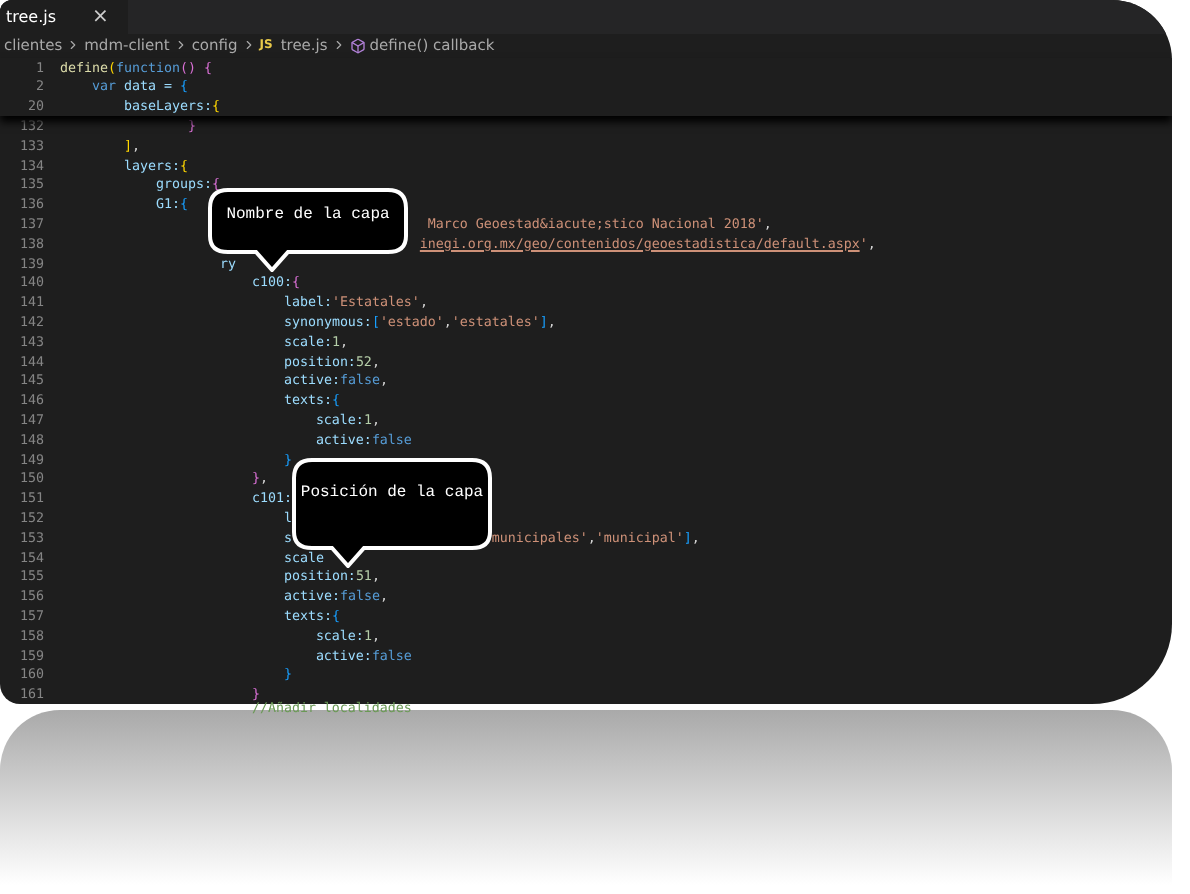 The image size is (1190, 894). What do you see at coordinates (100, 16) in the screenshot?
I see `close-icon: ×` at bounding box center [100, 16].